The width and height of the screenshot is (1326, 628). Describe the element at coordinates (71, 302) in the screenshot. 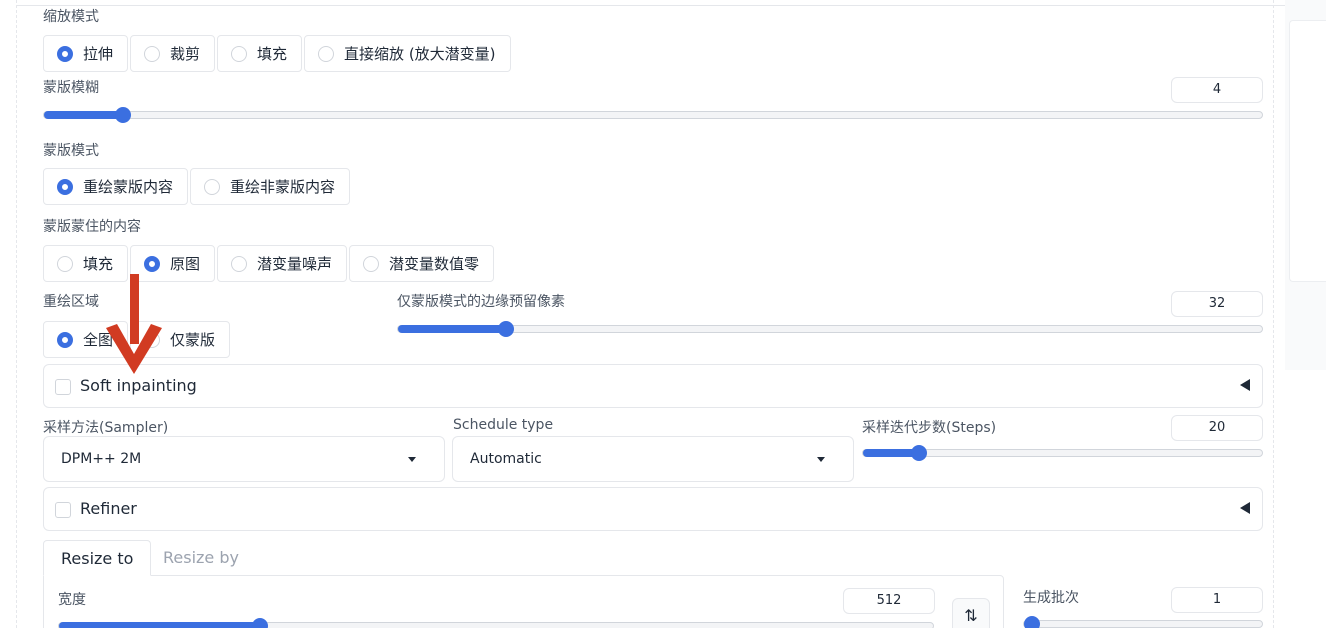

I see `inpaint-area-label: 重绘区域` at that location.